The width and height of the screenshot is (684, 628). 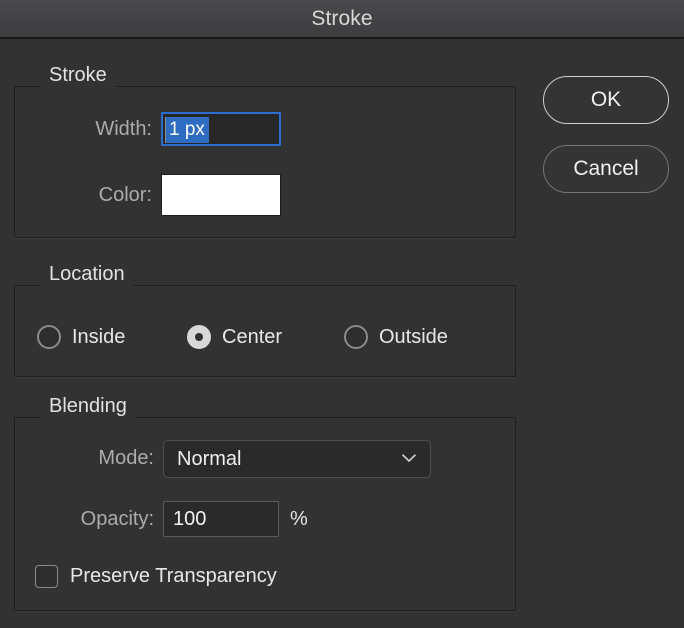 What do you see at coordinates (606, 169) in the screenshot?
I see `cancel-button: Cancel` at bounding box center [606, 169].